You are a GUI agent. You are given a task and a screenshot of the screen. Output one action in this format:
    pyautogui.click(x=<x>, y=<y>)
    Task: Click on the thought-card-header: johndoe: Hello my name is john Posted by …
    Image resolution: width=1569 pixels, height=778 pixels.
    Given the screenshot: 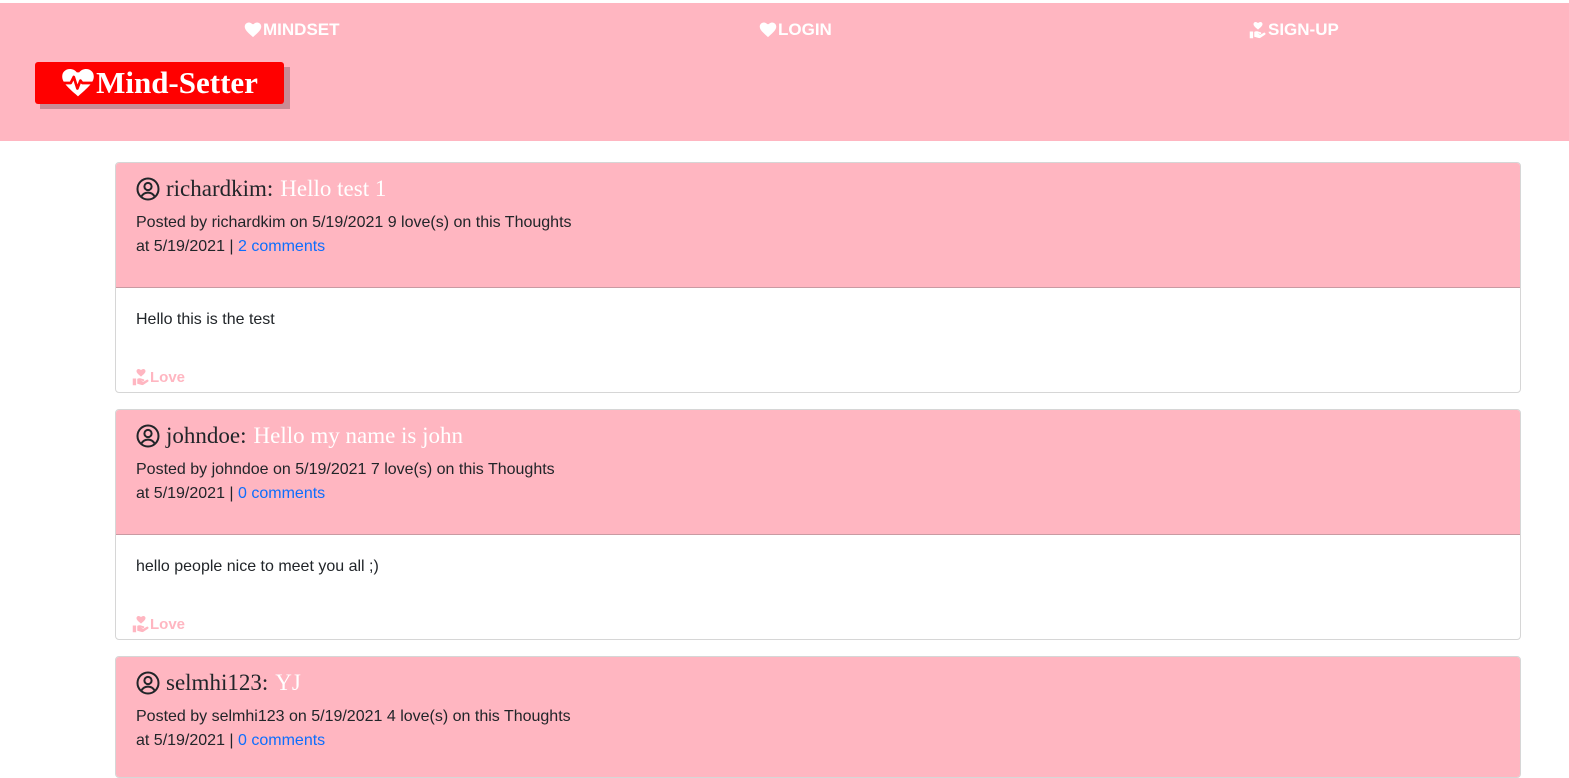 What is the action you would take?
    pyautogui.click(x=818, y=472)
    